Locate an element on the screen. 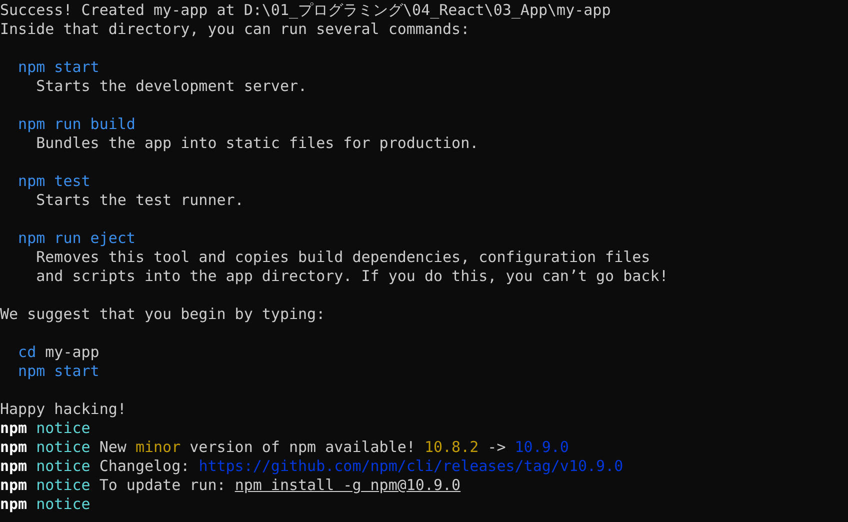 The width and height of the screenshot is (848, 522). terminal-text: version of npm available! is located at coordinates (302, 447).